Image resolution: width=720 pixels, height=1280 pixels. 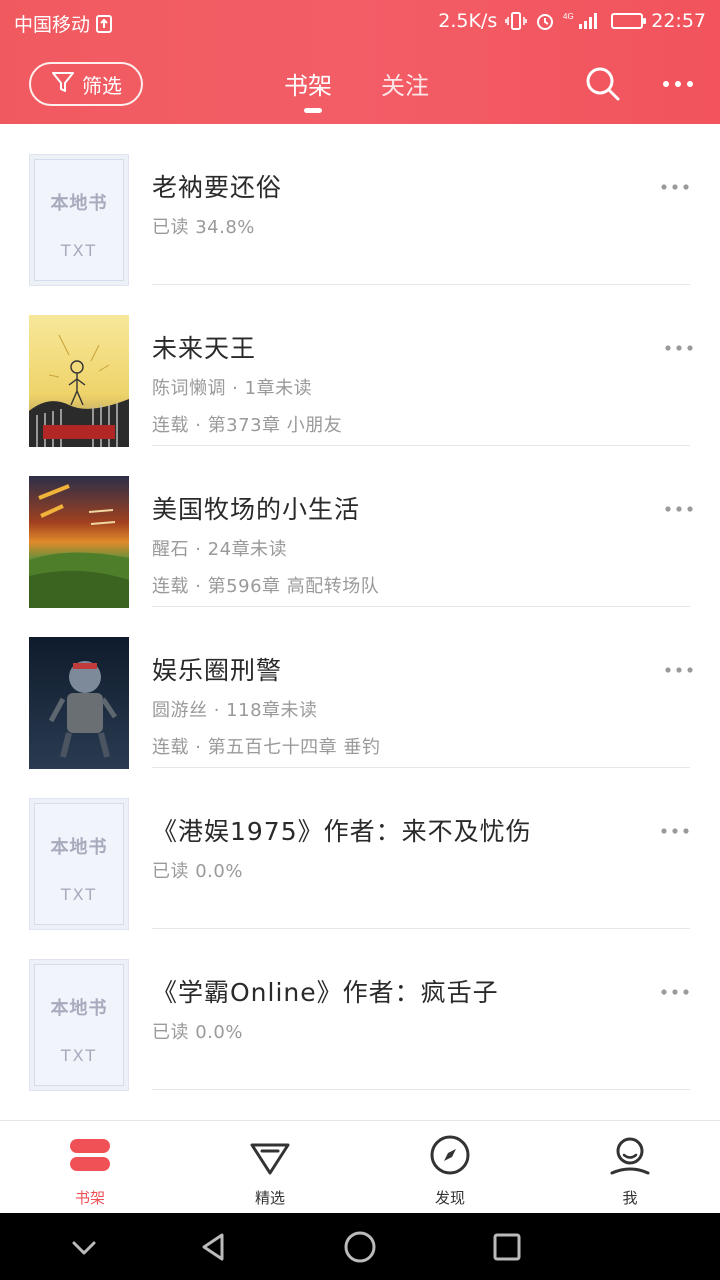 I want to click on book-title: 未来天王, so click(x=204, y=348).